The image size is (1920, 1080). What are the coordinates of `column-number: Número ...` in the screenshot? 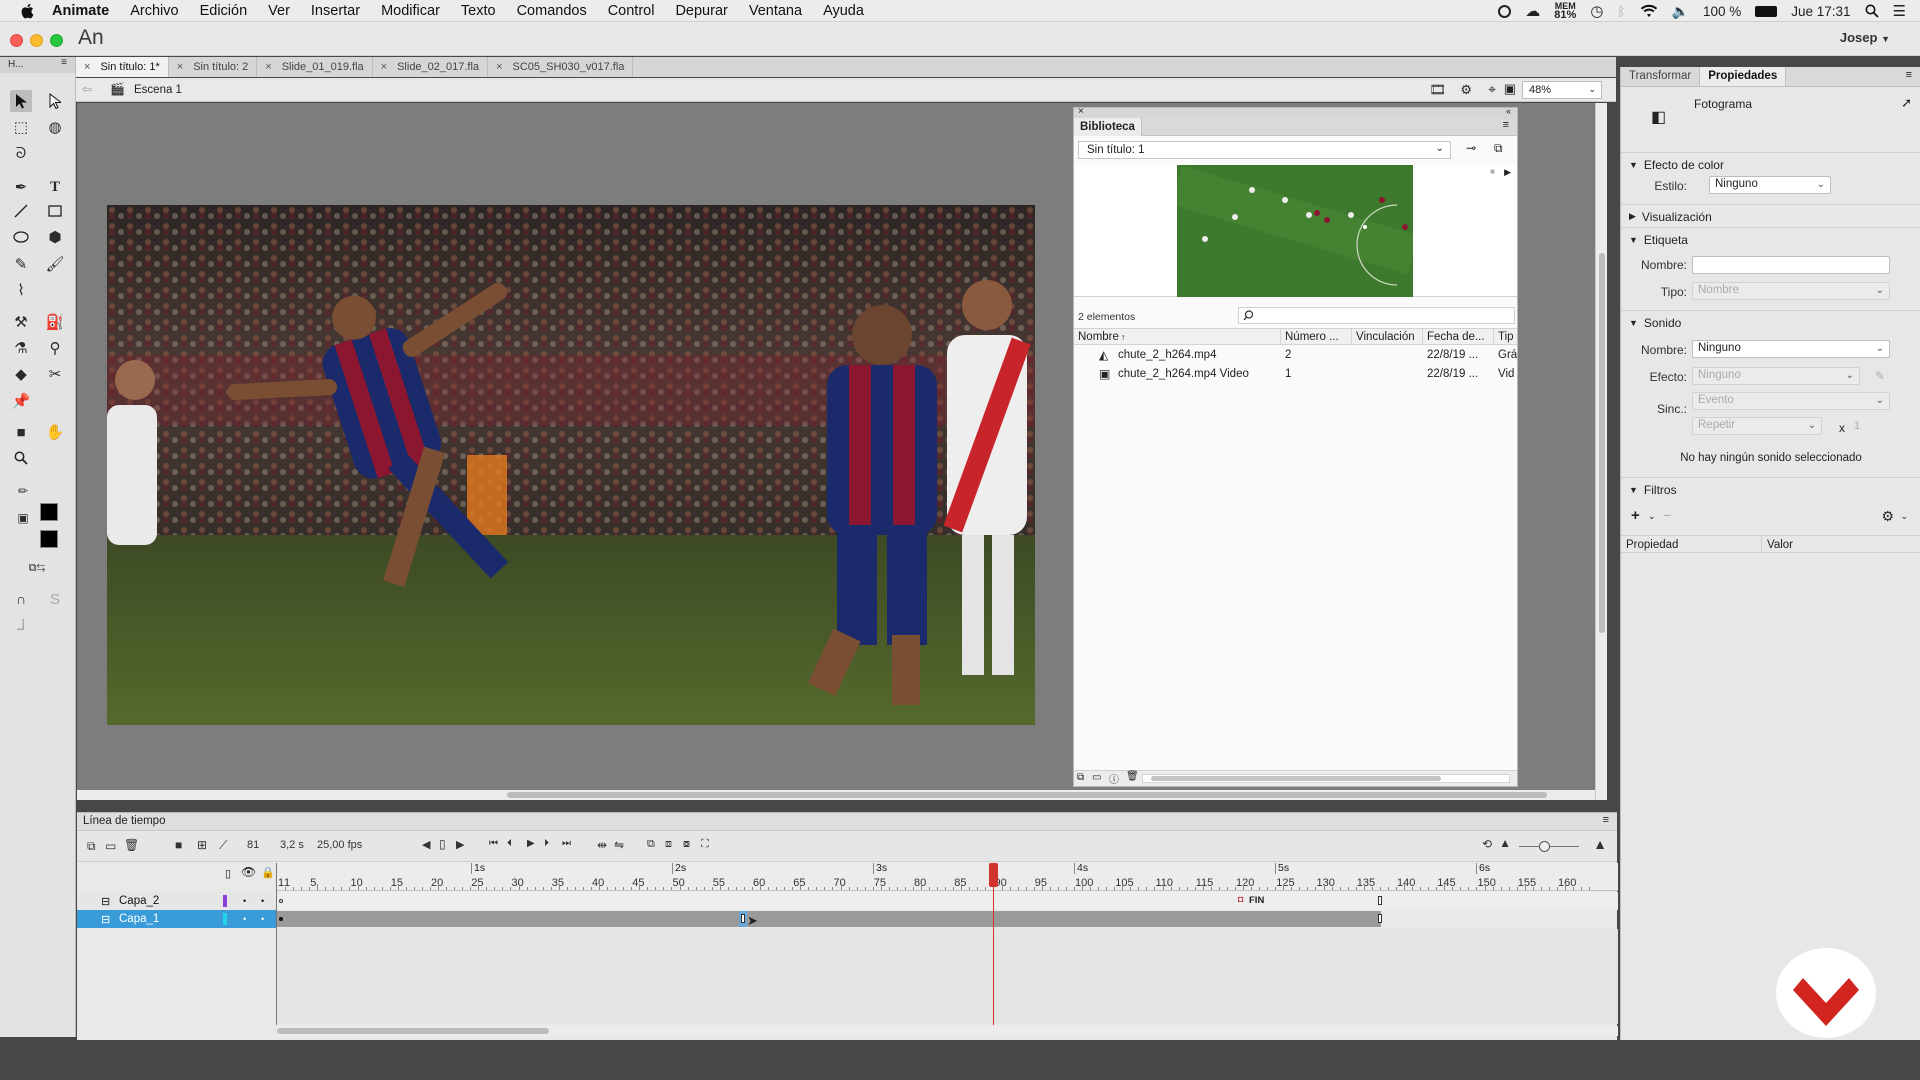 It's located at (1316, 337).